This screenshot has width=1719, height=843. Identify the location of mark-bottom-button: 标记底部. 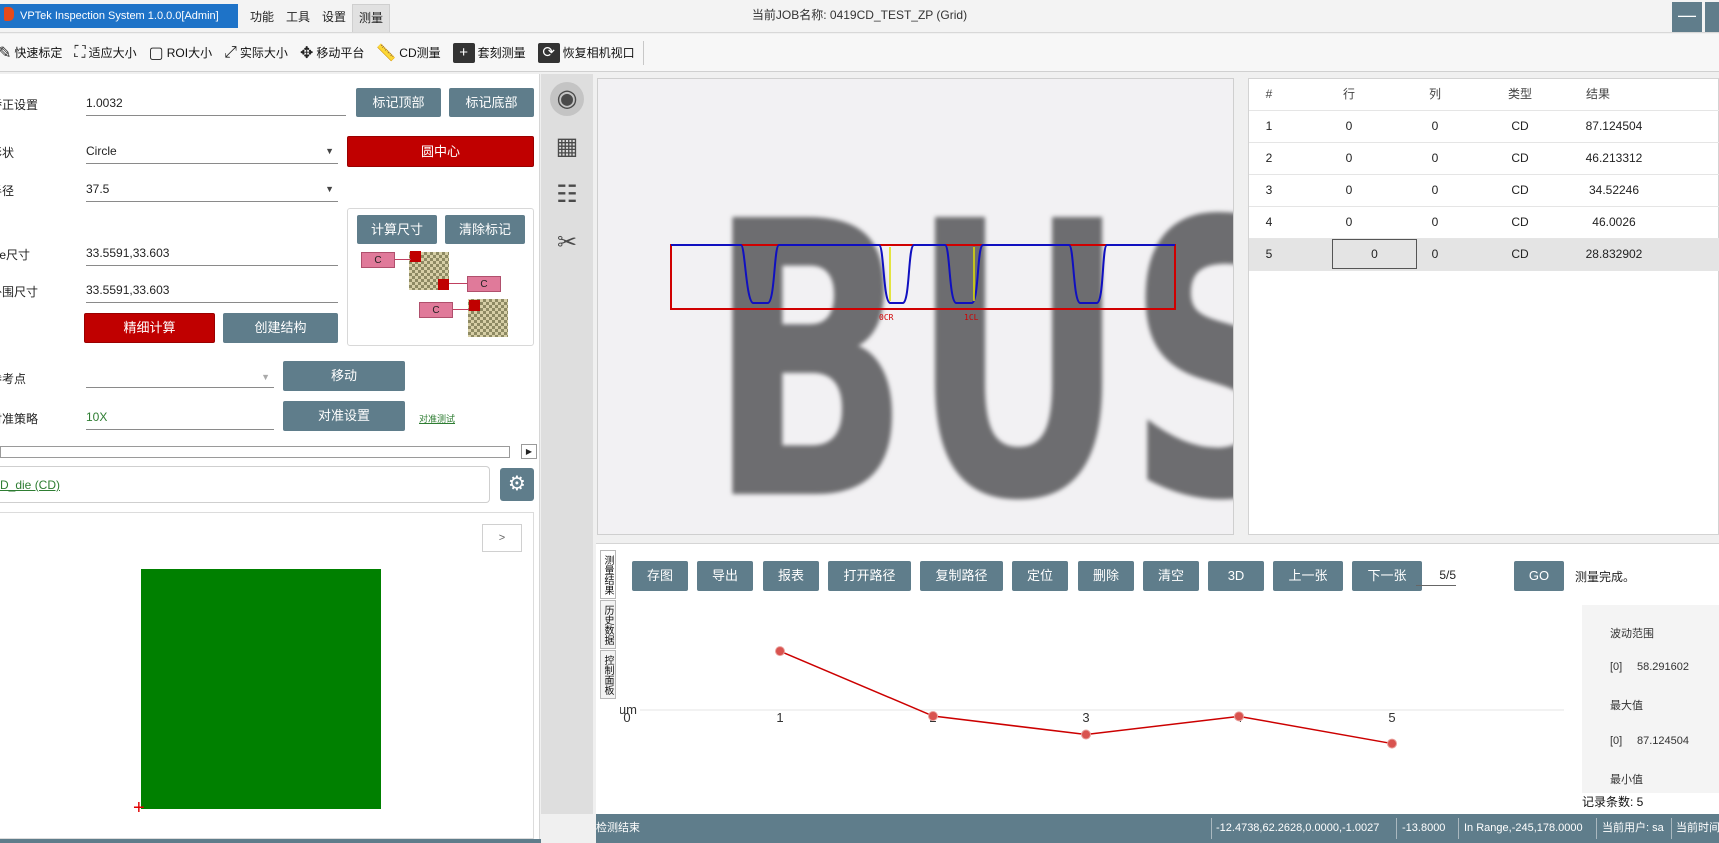
(491, 102).